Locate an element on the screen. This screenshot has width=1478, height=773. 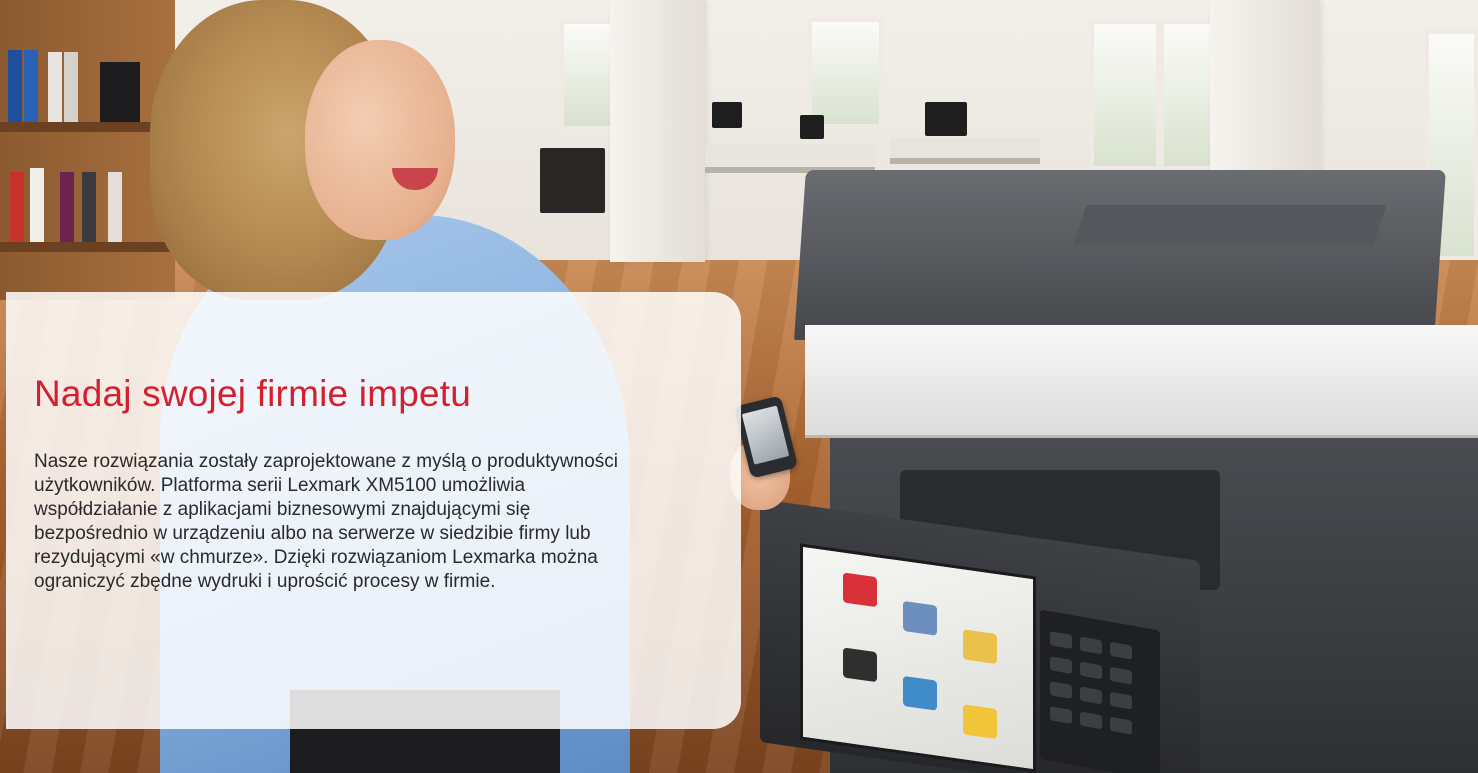
office-pillar is located at coordinates (657, 131).